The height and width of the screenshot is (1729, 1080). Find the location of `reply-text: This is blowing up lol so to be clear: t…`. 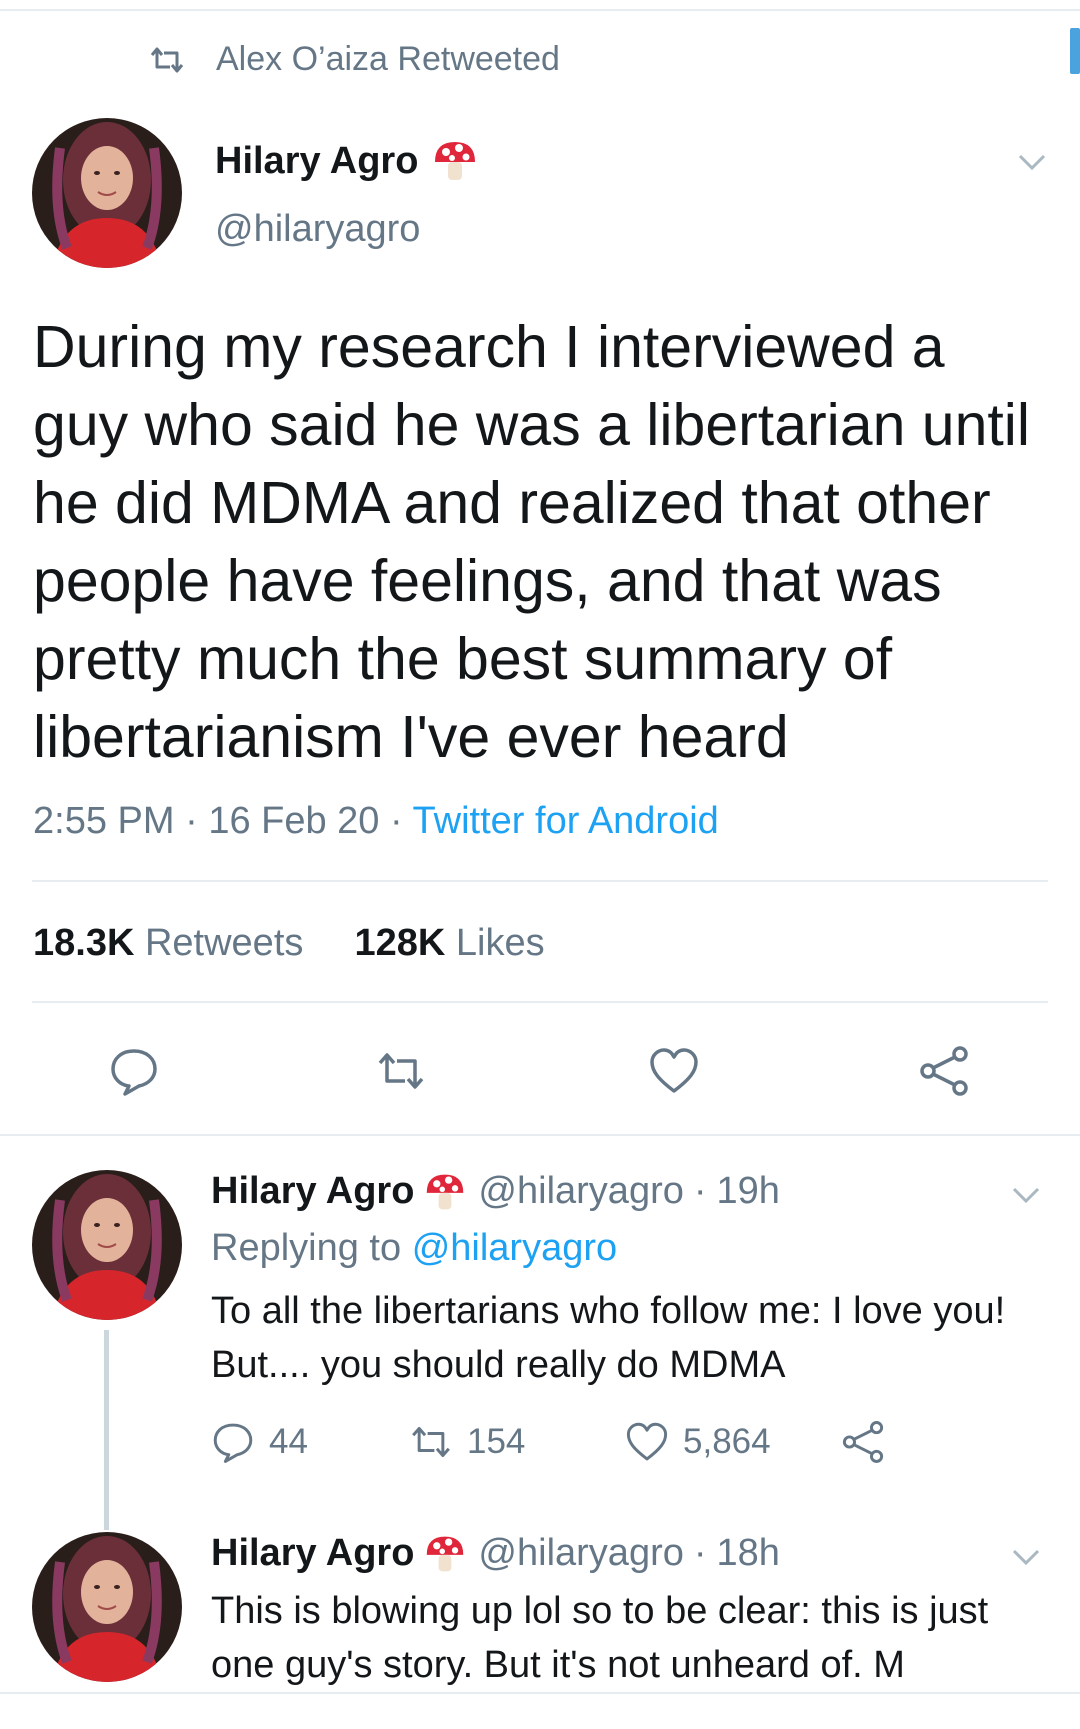

reply-text: This is blowing up lol so to be clear: t… is located at coordinates (600, 1638).